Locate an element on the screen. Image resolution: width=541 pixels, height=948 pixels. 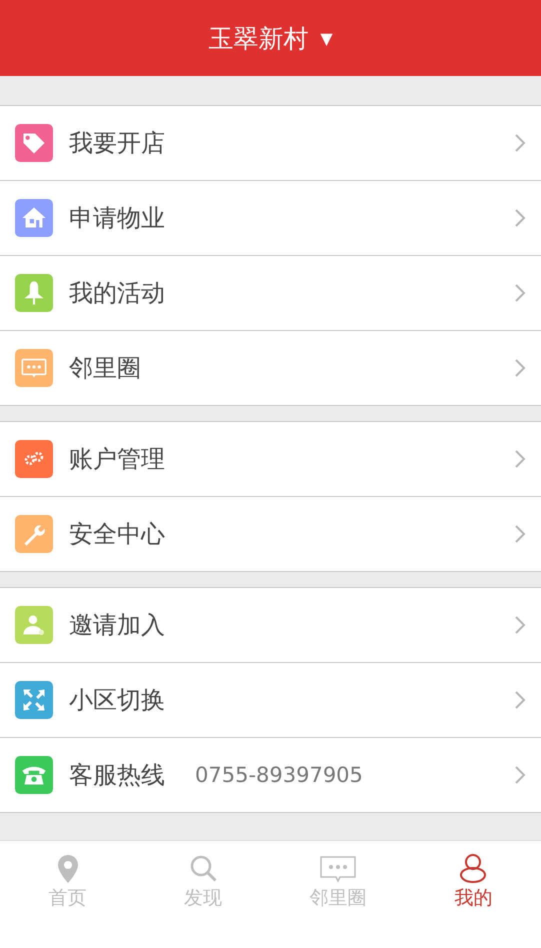
phone-number: 0755-89397905 is located at coordinates (279, 775).